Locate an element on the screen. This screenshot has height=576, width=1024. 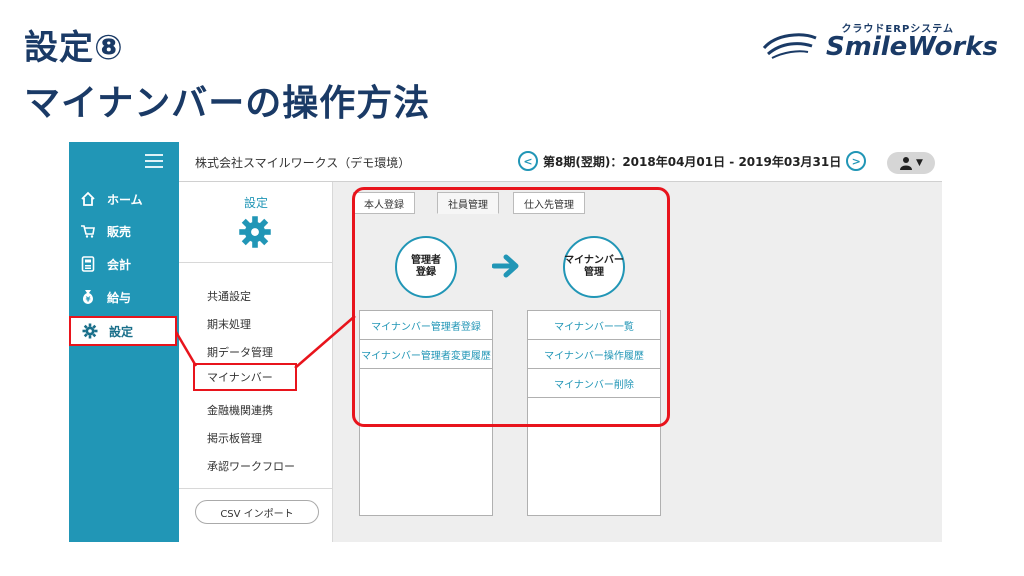
sidebar-item-label: 給与 is located at coordinates (119, 297).